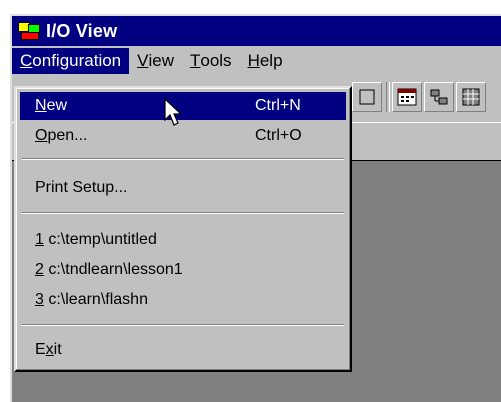 The width and height of the screenshot is (501, 402). I want to click on toolbar-button-icon, so click(367, 97).